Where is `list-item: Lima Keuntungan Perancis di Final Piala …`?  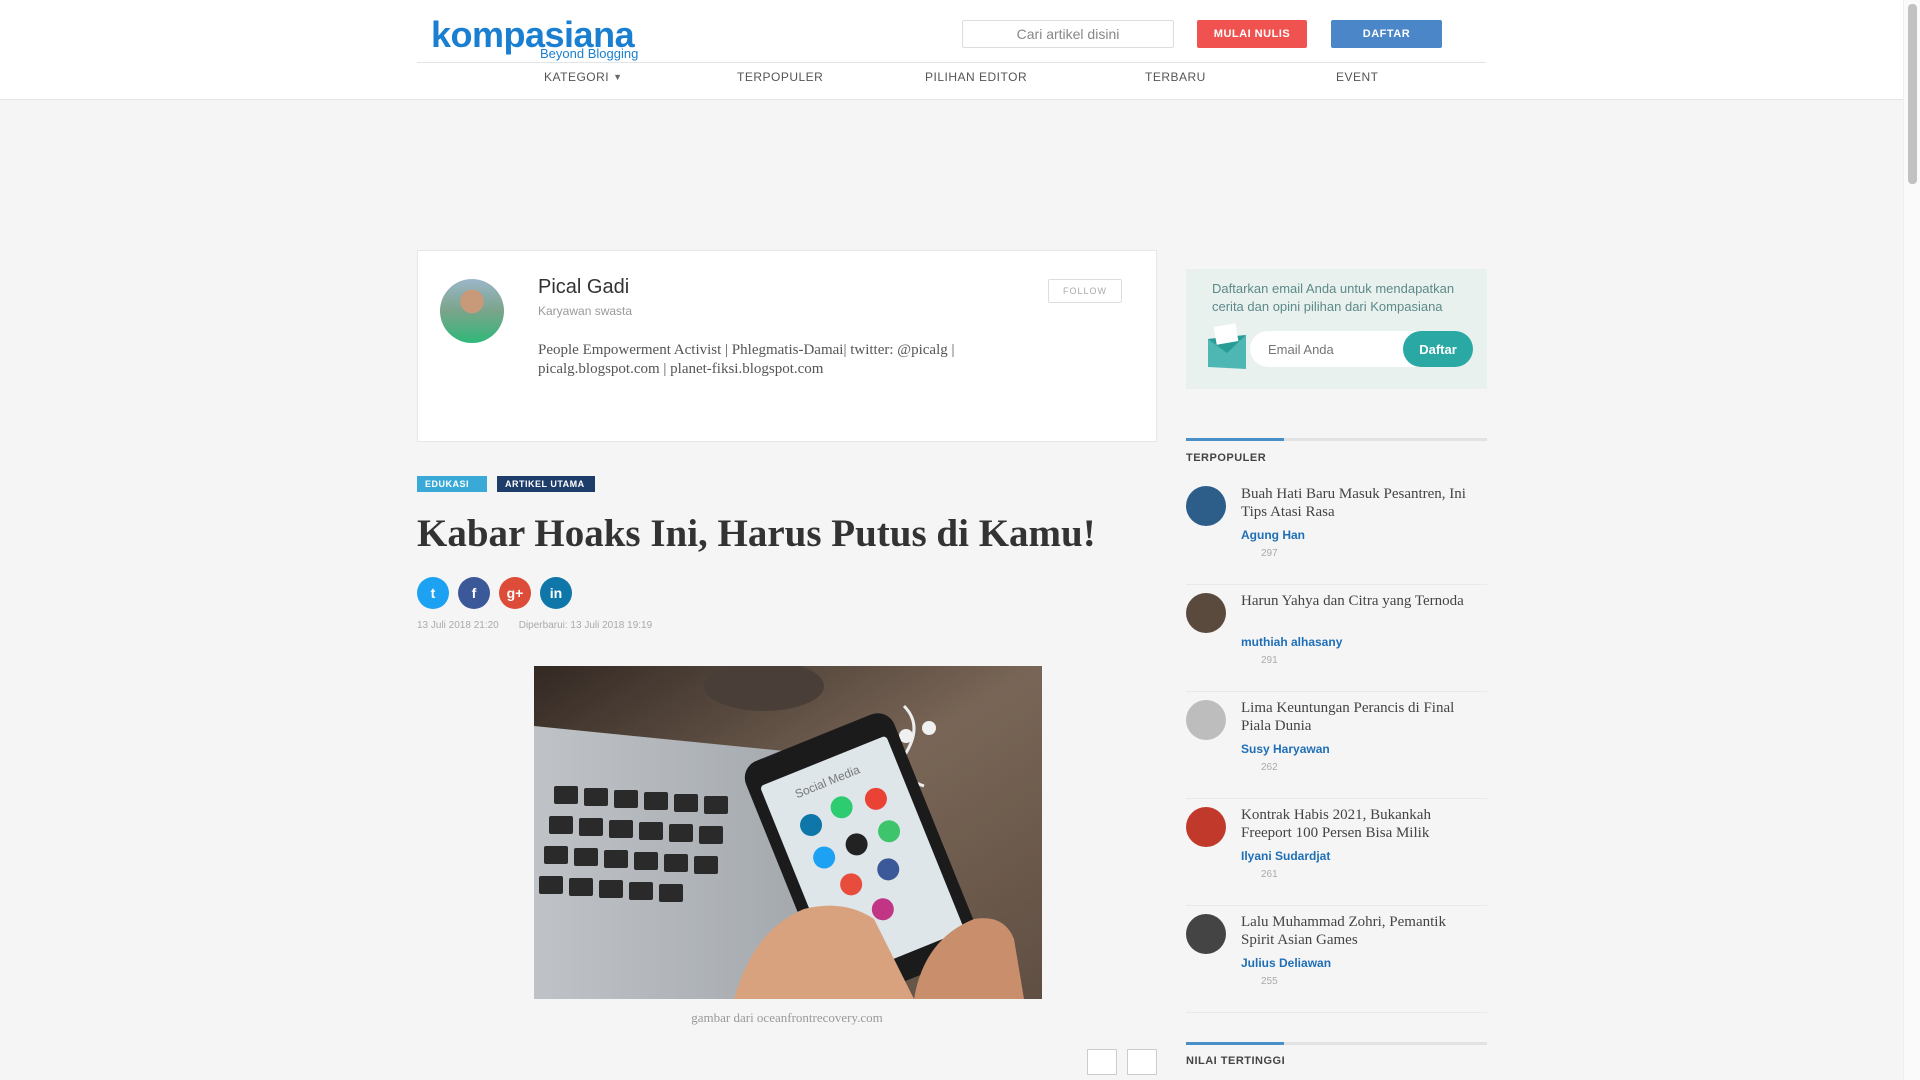 list-item: Lima Keuntungan Perancis di Final Piala … is located at coordinates (1336, 745).